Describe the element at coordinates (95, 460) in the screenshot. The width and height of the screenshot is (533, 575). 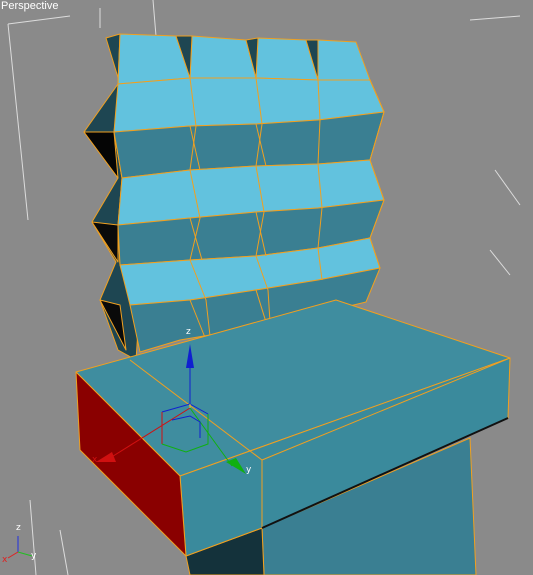
I see `gizmo-x-label: x` at that location.